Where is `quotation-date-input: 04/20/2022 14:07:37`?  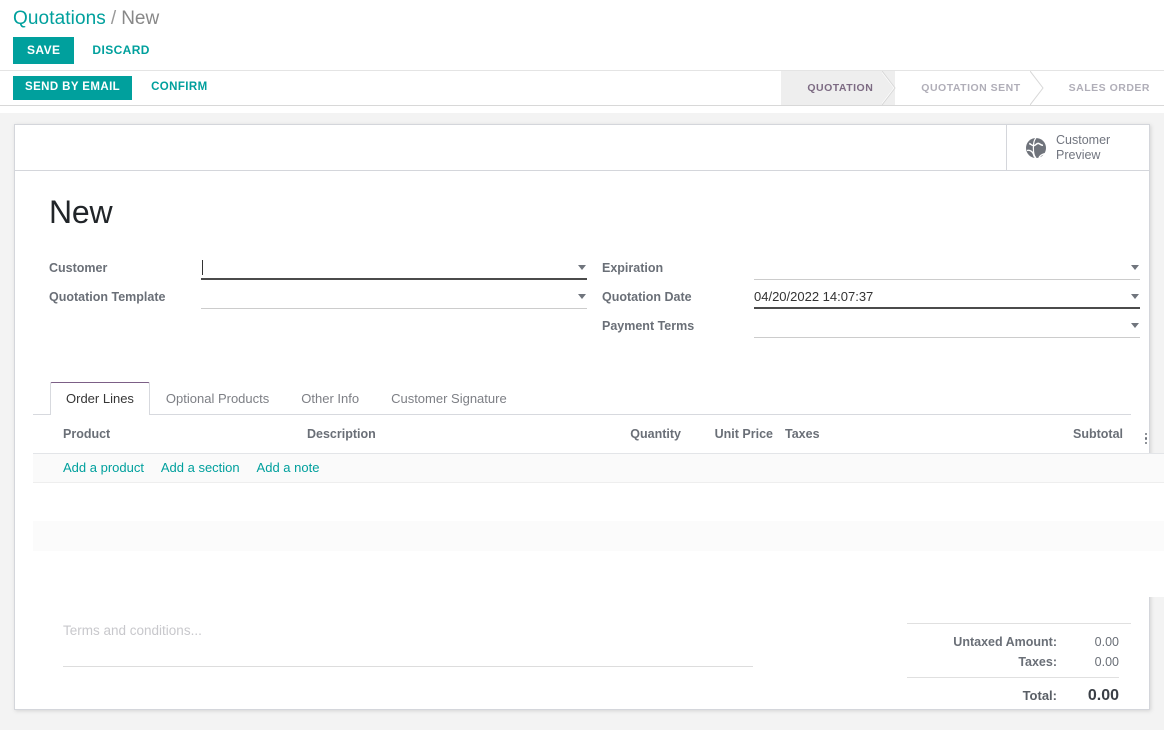
quotation-date-input: 04/20/2022 14:07:37 is located at coordinates (947, 298).